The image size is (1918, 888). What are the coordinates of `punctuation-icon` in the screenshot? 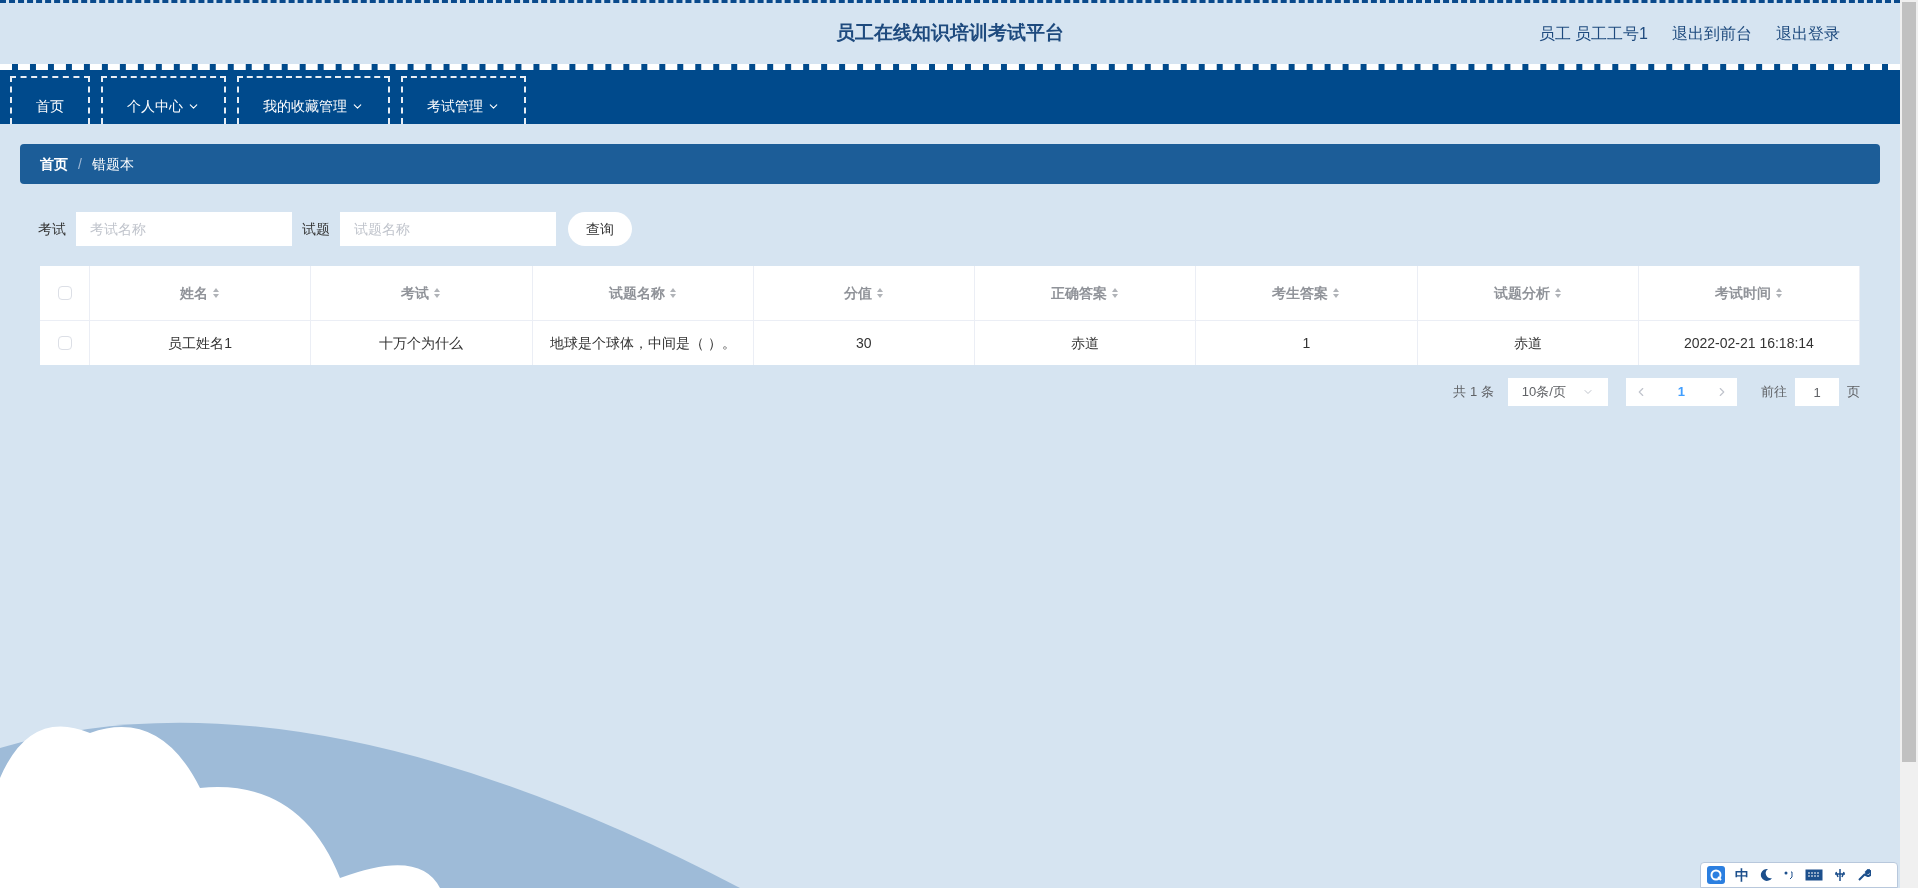 It's located at (1789, 875).